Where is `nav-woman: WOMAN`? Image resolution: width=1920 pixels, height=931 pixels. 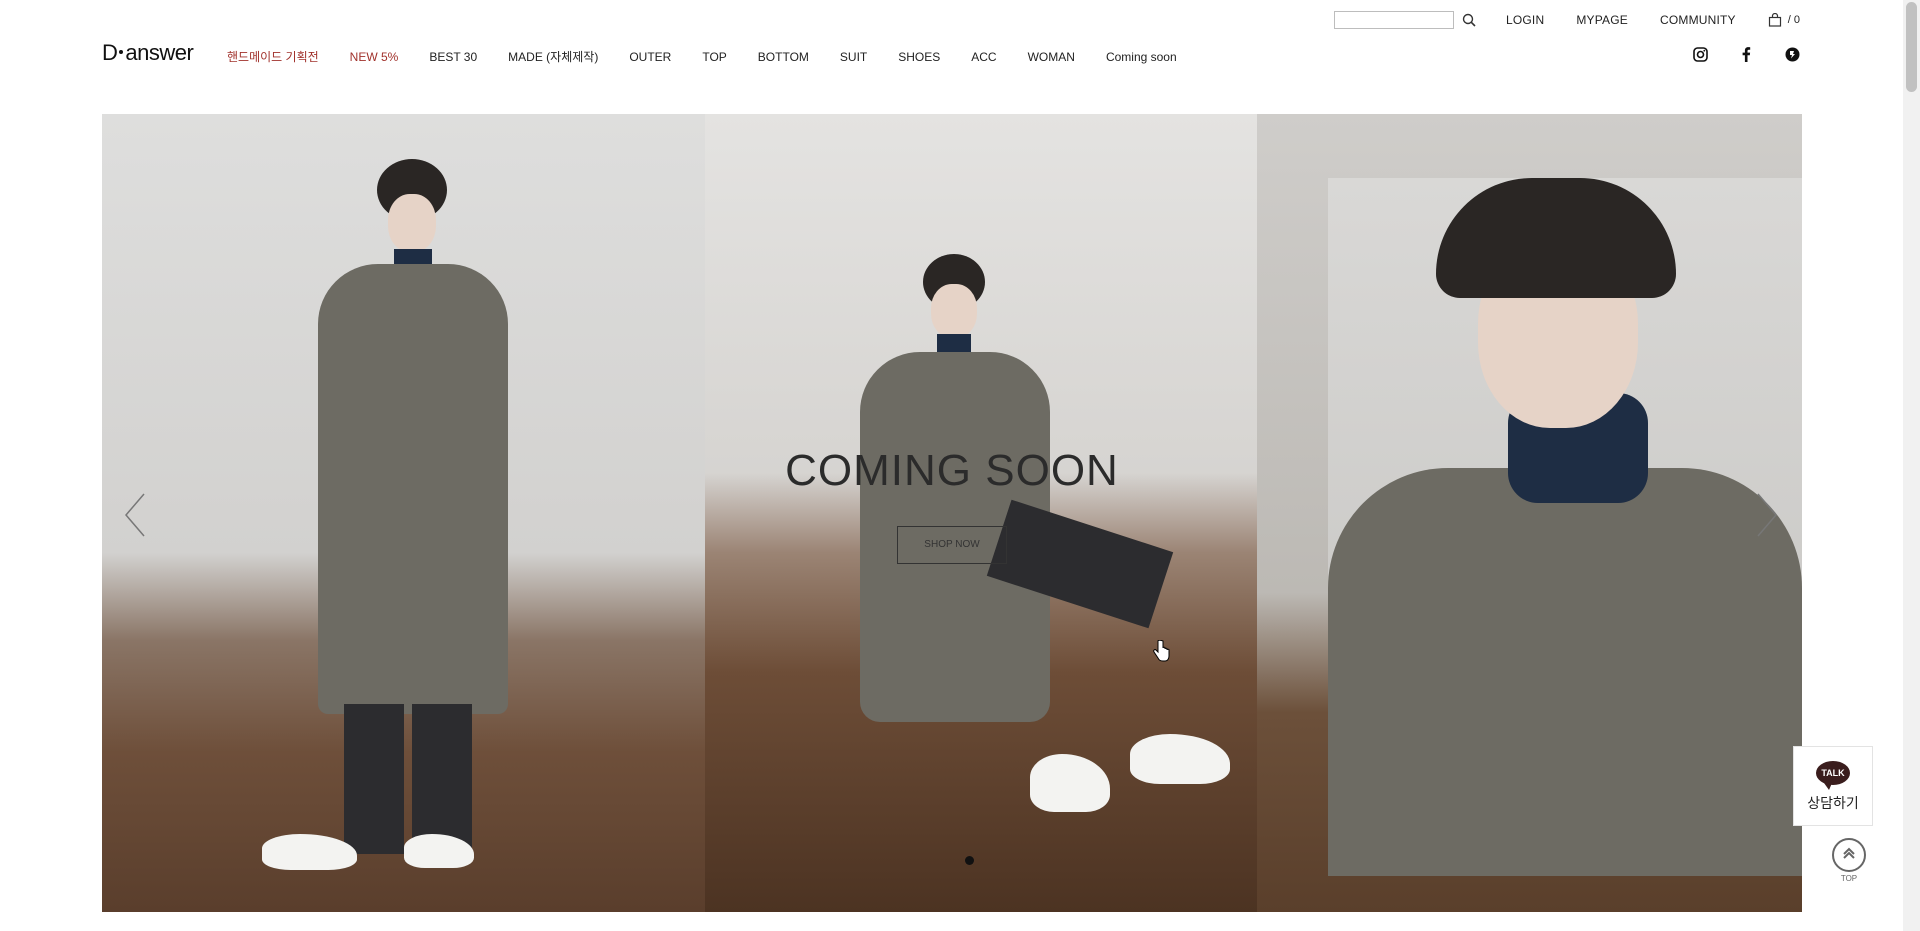 nav-woman: WOMAN is located at coordinates (1051, 57).